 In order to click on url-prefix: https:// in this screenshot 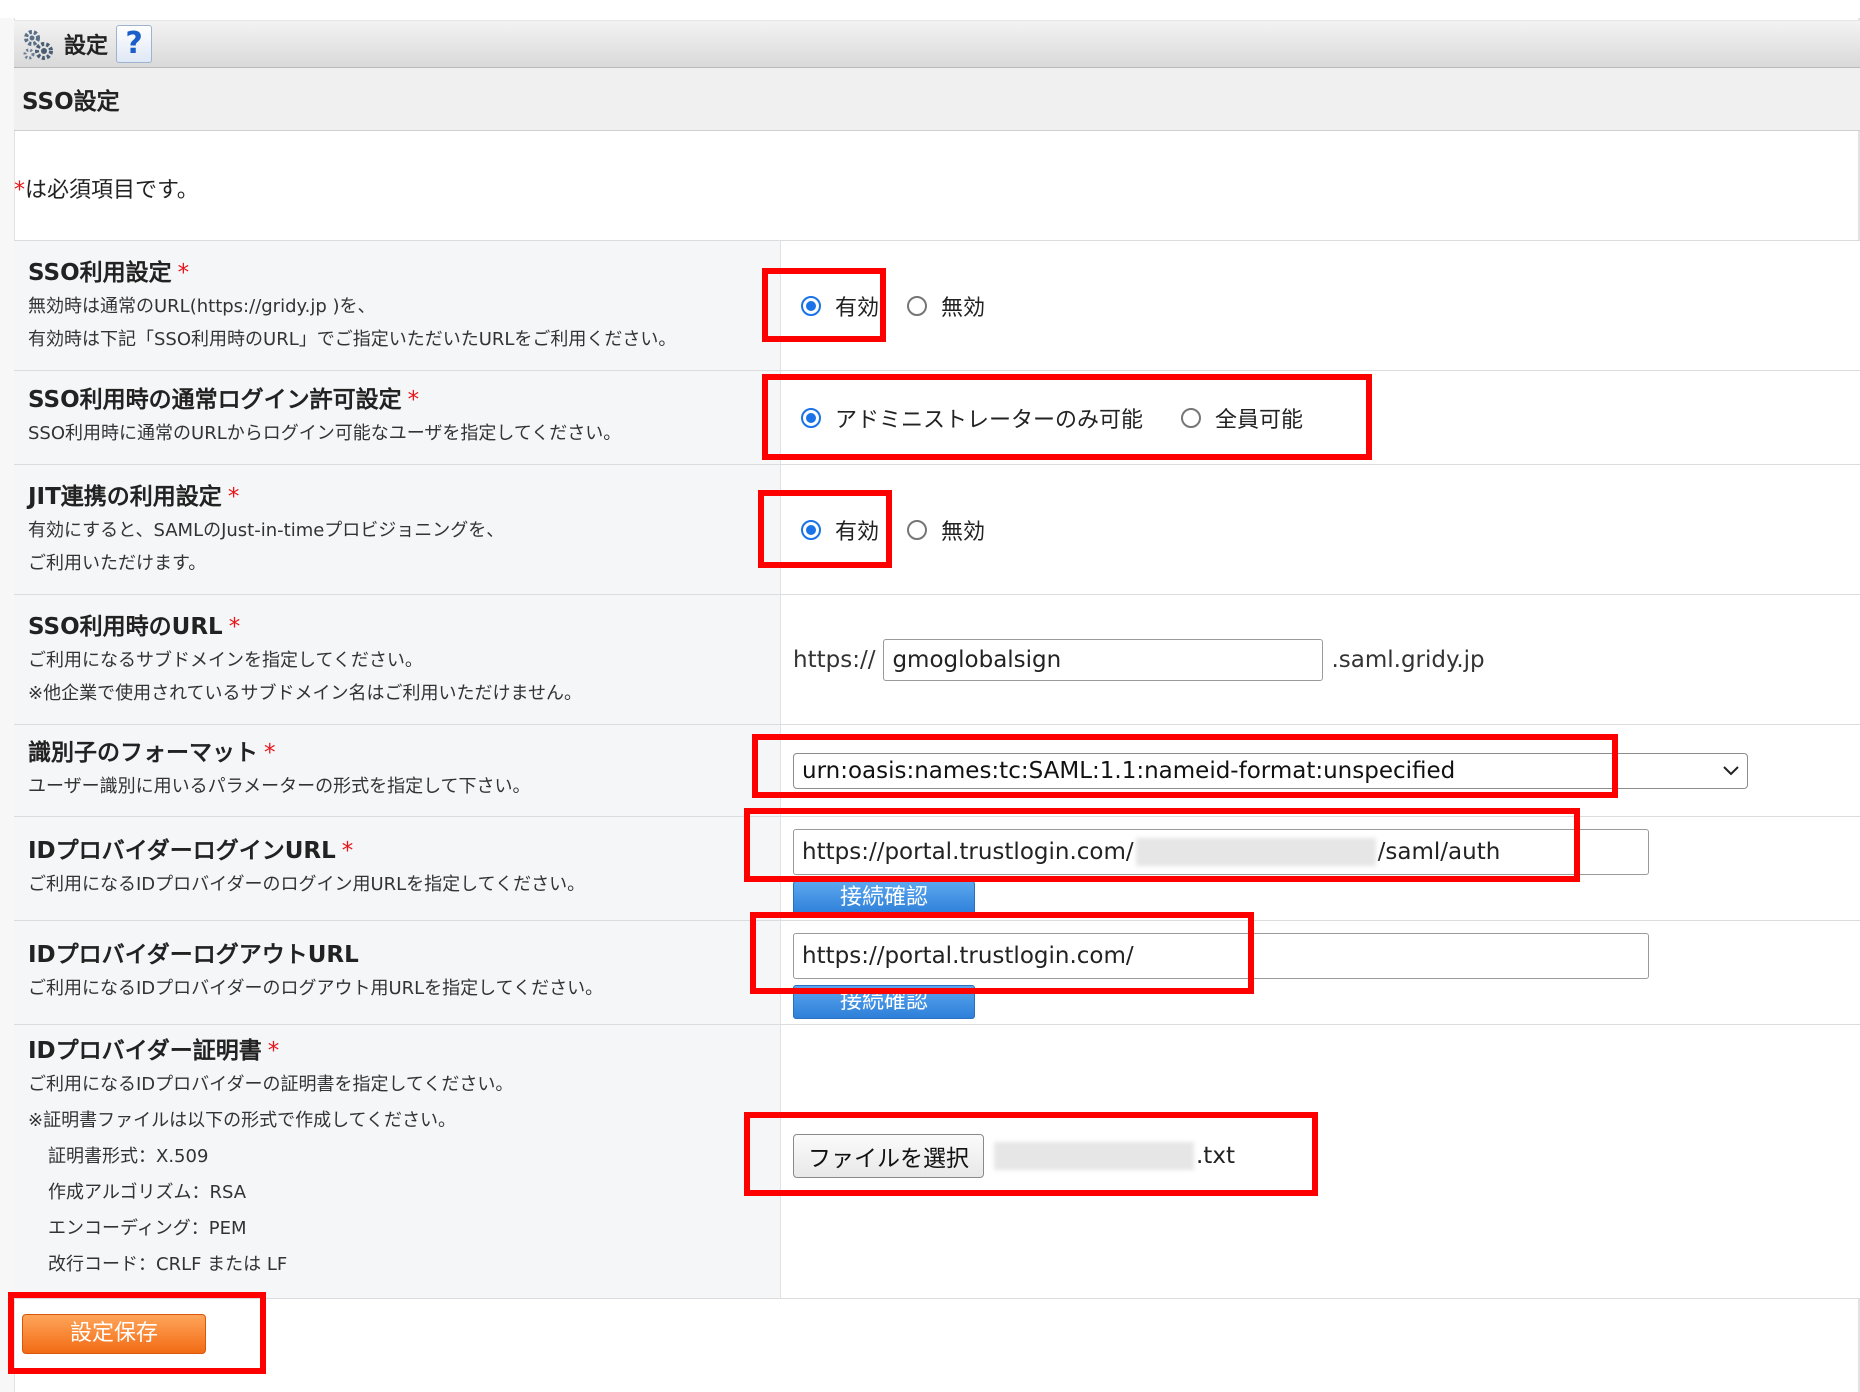, I will do `click(834, 659)`.